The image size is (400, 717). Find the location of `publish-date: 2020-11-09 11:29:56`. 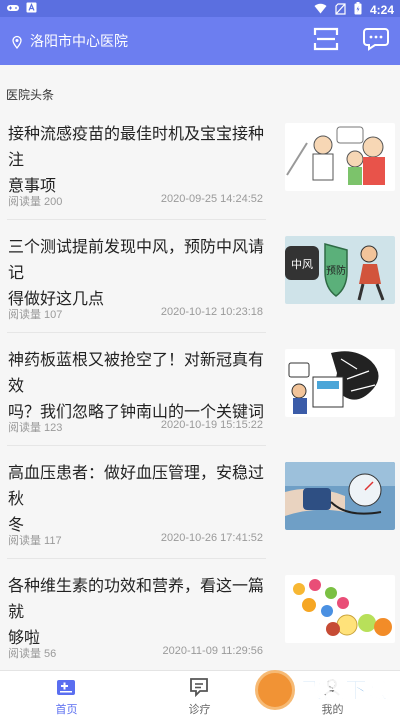

publish-date: 2020-11-09 11:29:56 is located at coordinates (212, 651).